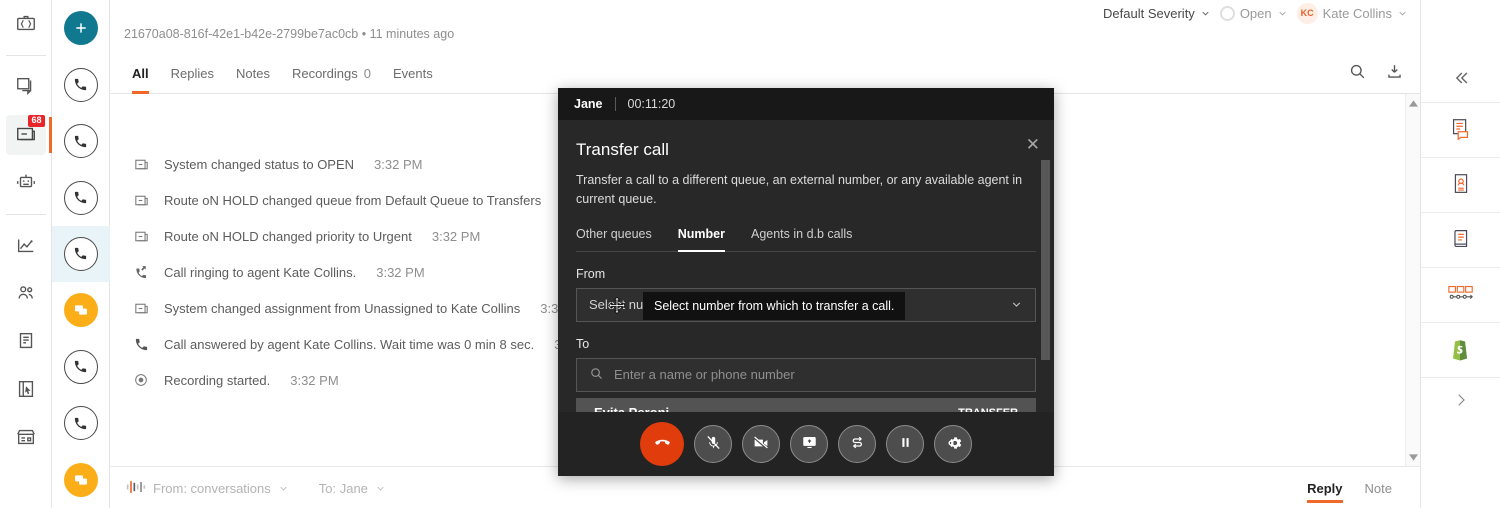 This screenshot has width=1500, height=508. I want to click on tab-label: All, so click(140, 73).